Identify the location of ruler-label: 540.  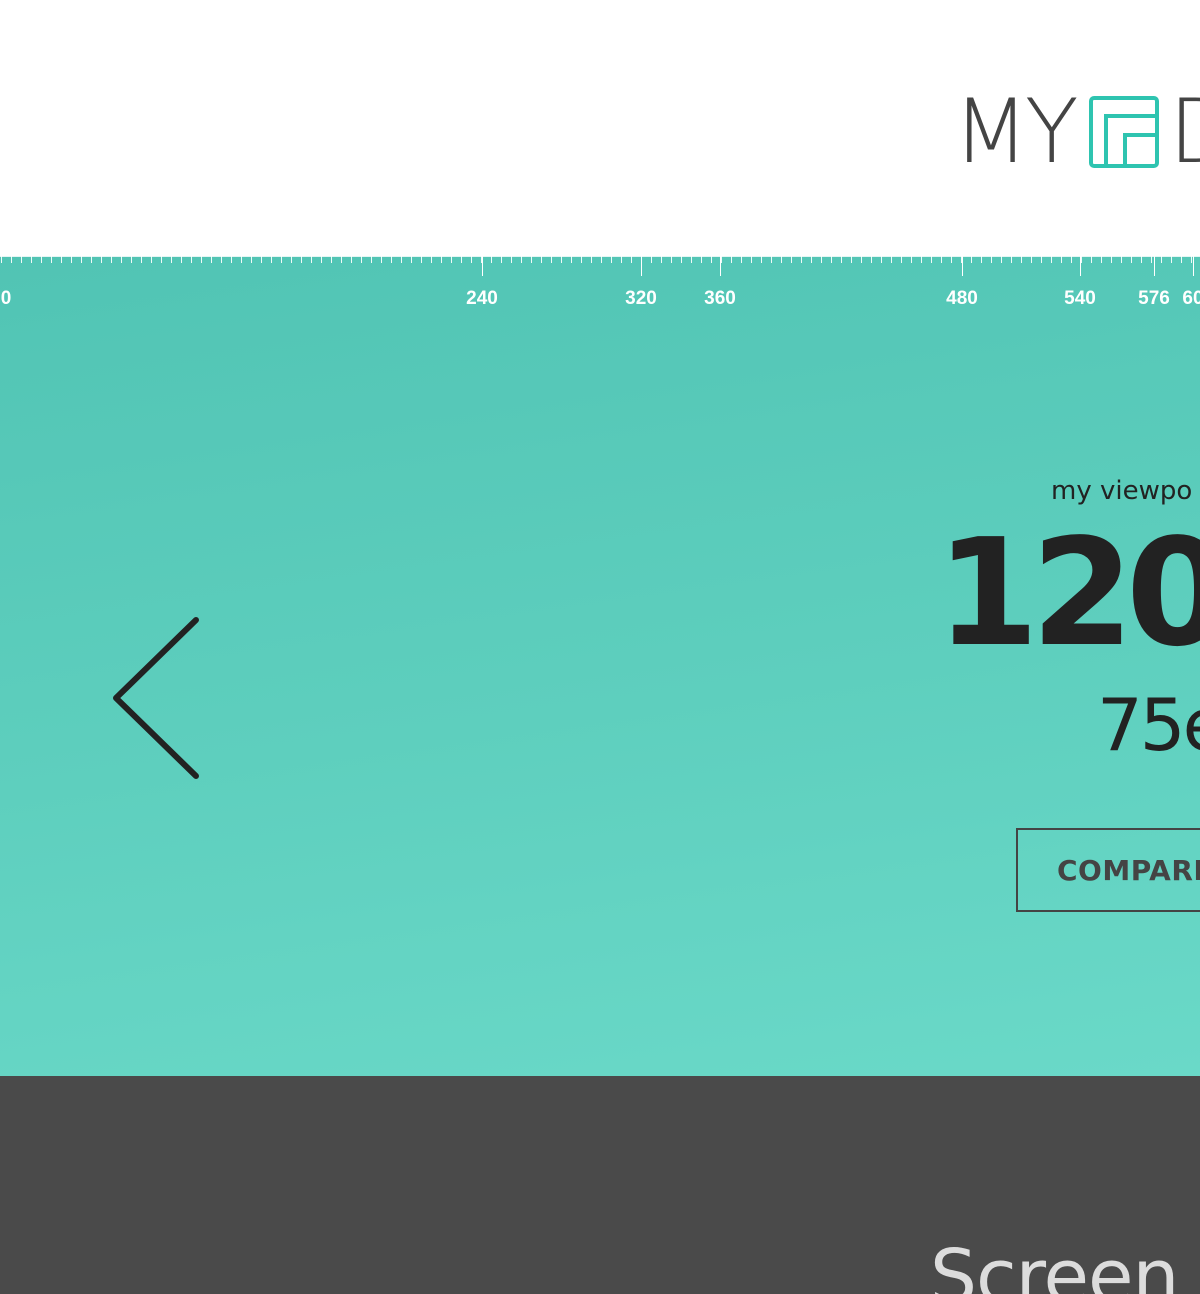
(1080, 298).